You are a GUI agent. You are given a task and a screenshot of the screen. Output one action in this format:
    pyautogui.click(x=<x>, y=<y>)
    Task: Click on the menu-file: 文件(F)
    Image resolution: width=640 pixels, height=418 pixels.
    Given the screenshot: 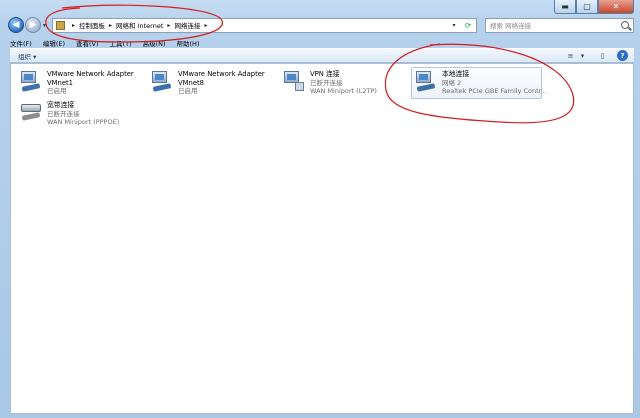 What is the action you would take?
    pyautogui.click(x=21, y=43)
    